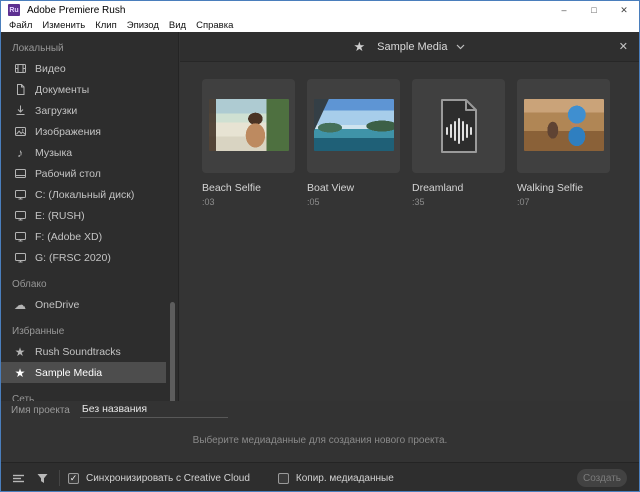 The height and width of the screenshot is (492, 640). Describe the element at coordinates (56, 110) in the screenshot. I see `sidebar-item-label: Загрузки` at that location.